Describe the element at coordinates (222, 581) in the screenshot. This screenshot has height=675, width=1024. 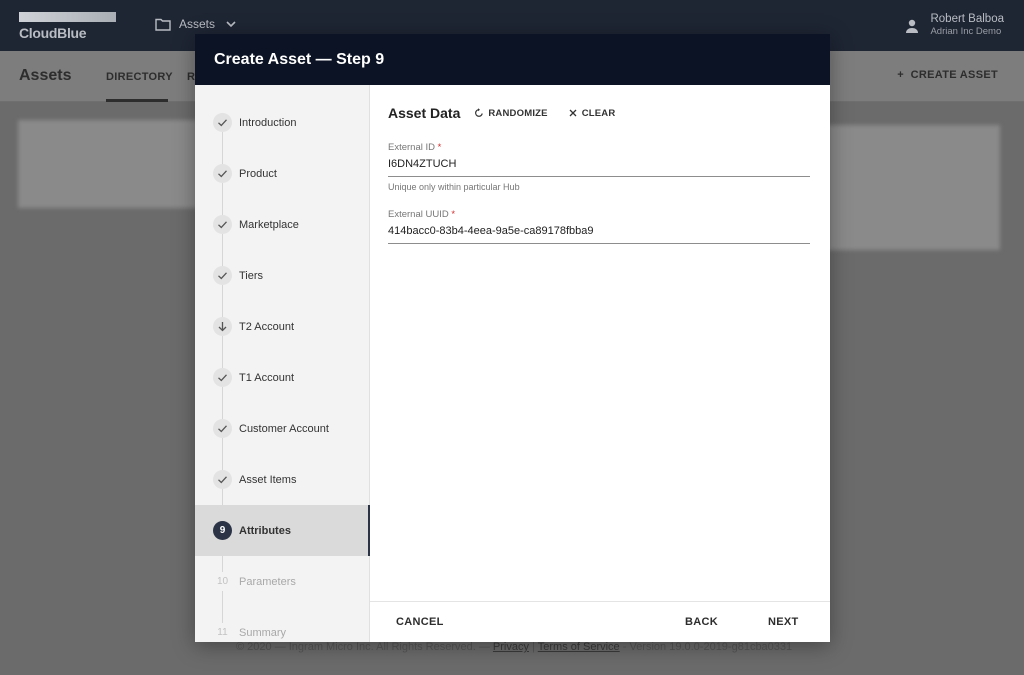
I see `step-number: 10` at that location.